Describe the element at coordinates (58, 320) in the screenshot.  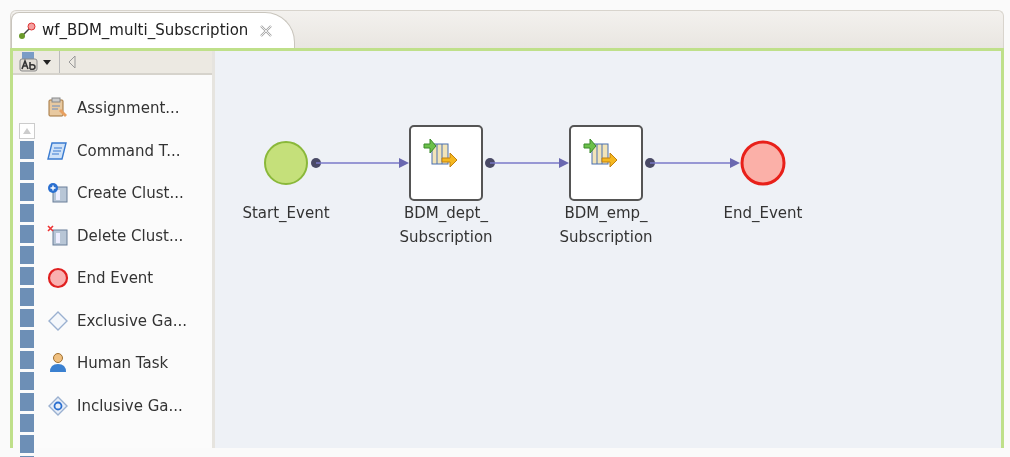
I see `diamond-icon` at that location.